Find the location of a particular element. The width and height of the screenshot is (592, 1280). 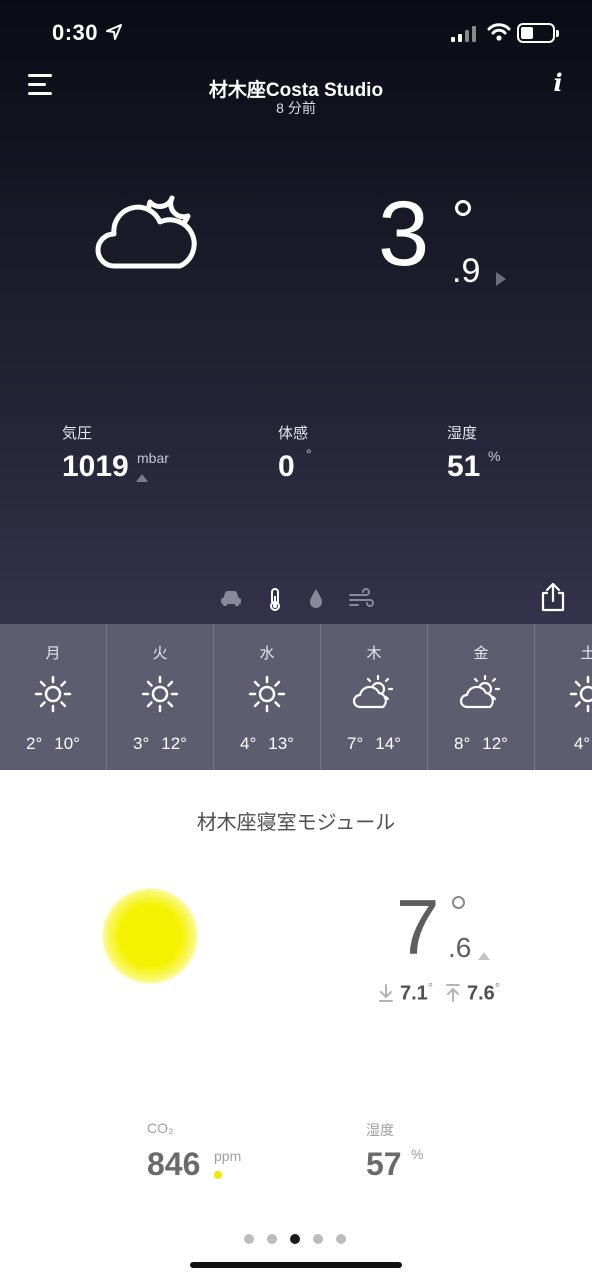

indoor-humidity-label: 湿度 is located at coordinates (380, 1130).